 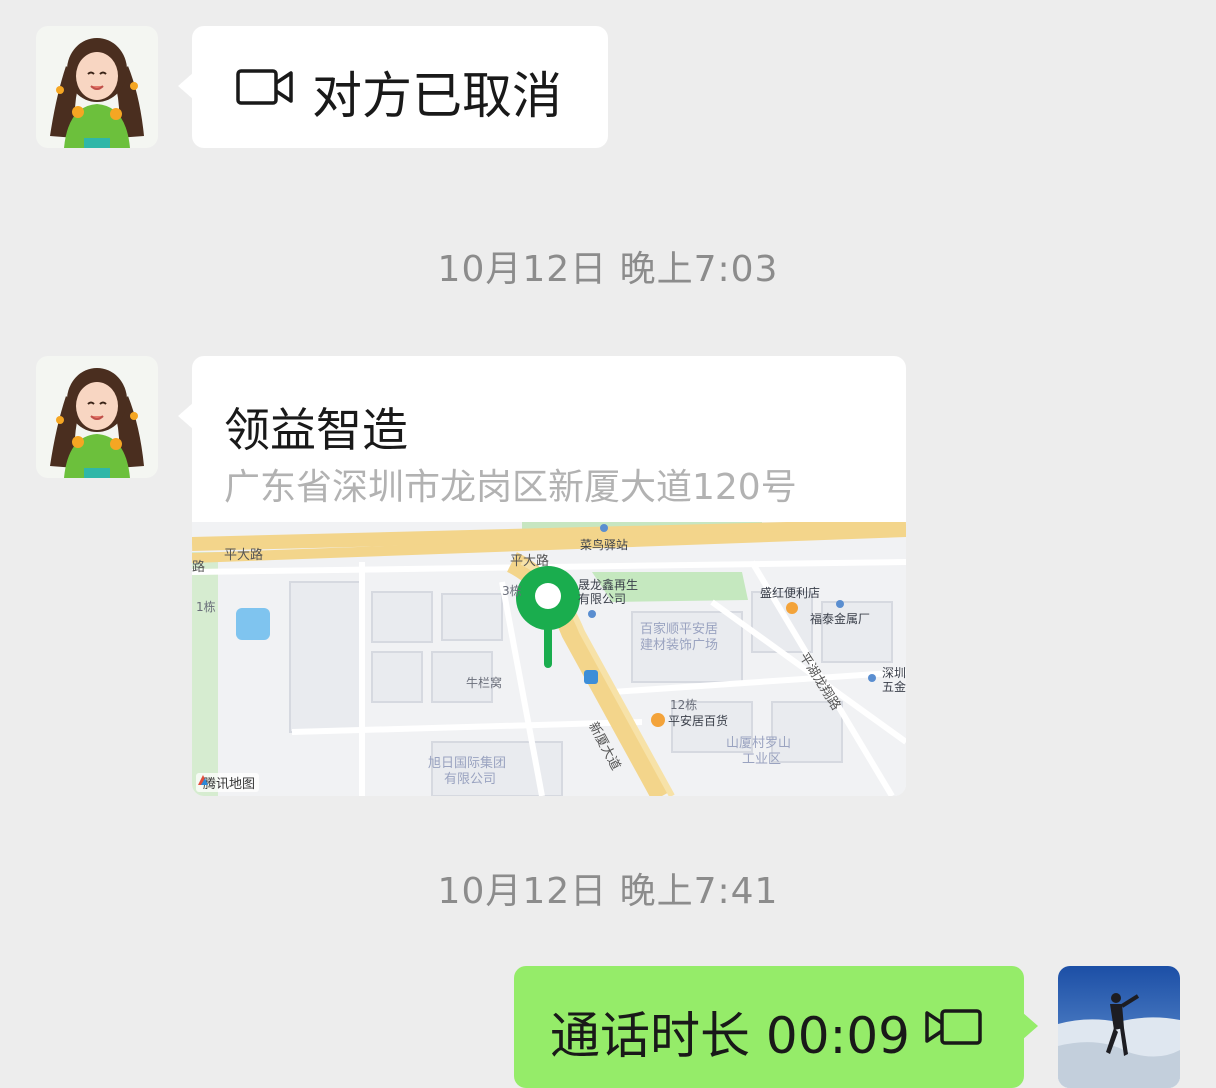 I want to click on map-attribution: 腾讯地图, so click(x=228, y=782).